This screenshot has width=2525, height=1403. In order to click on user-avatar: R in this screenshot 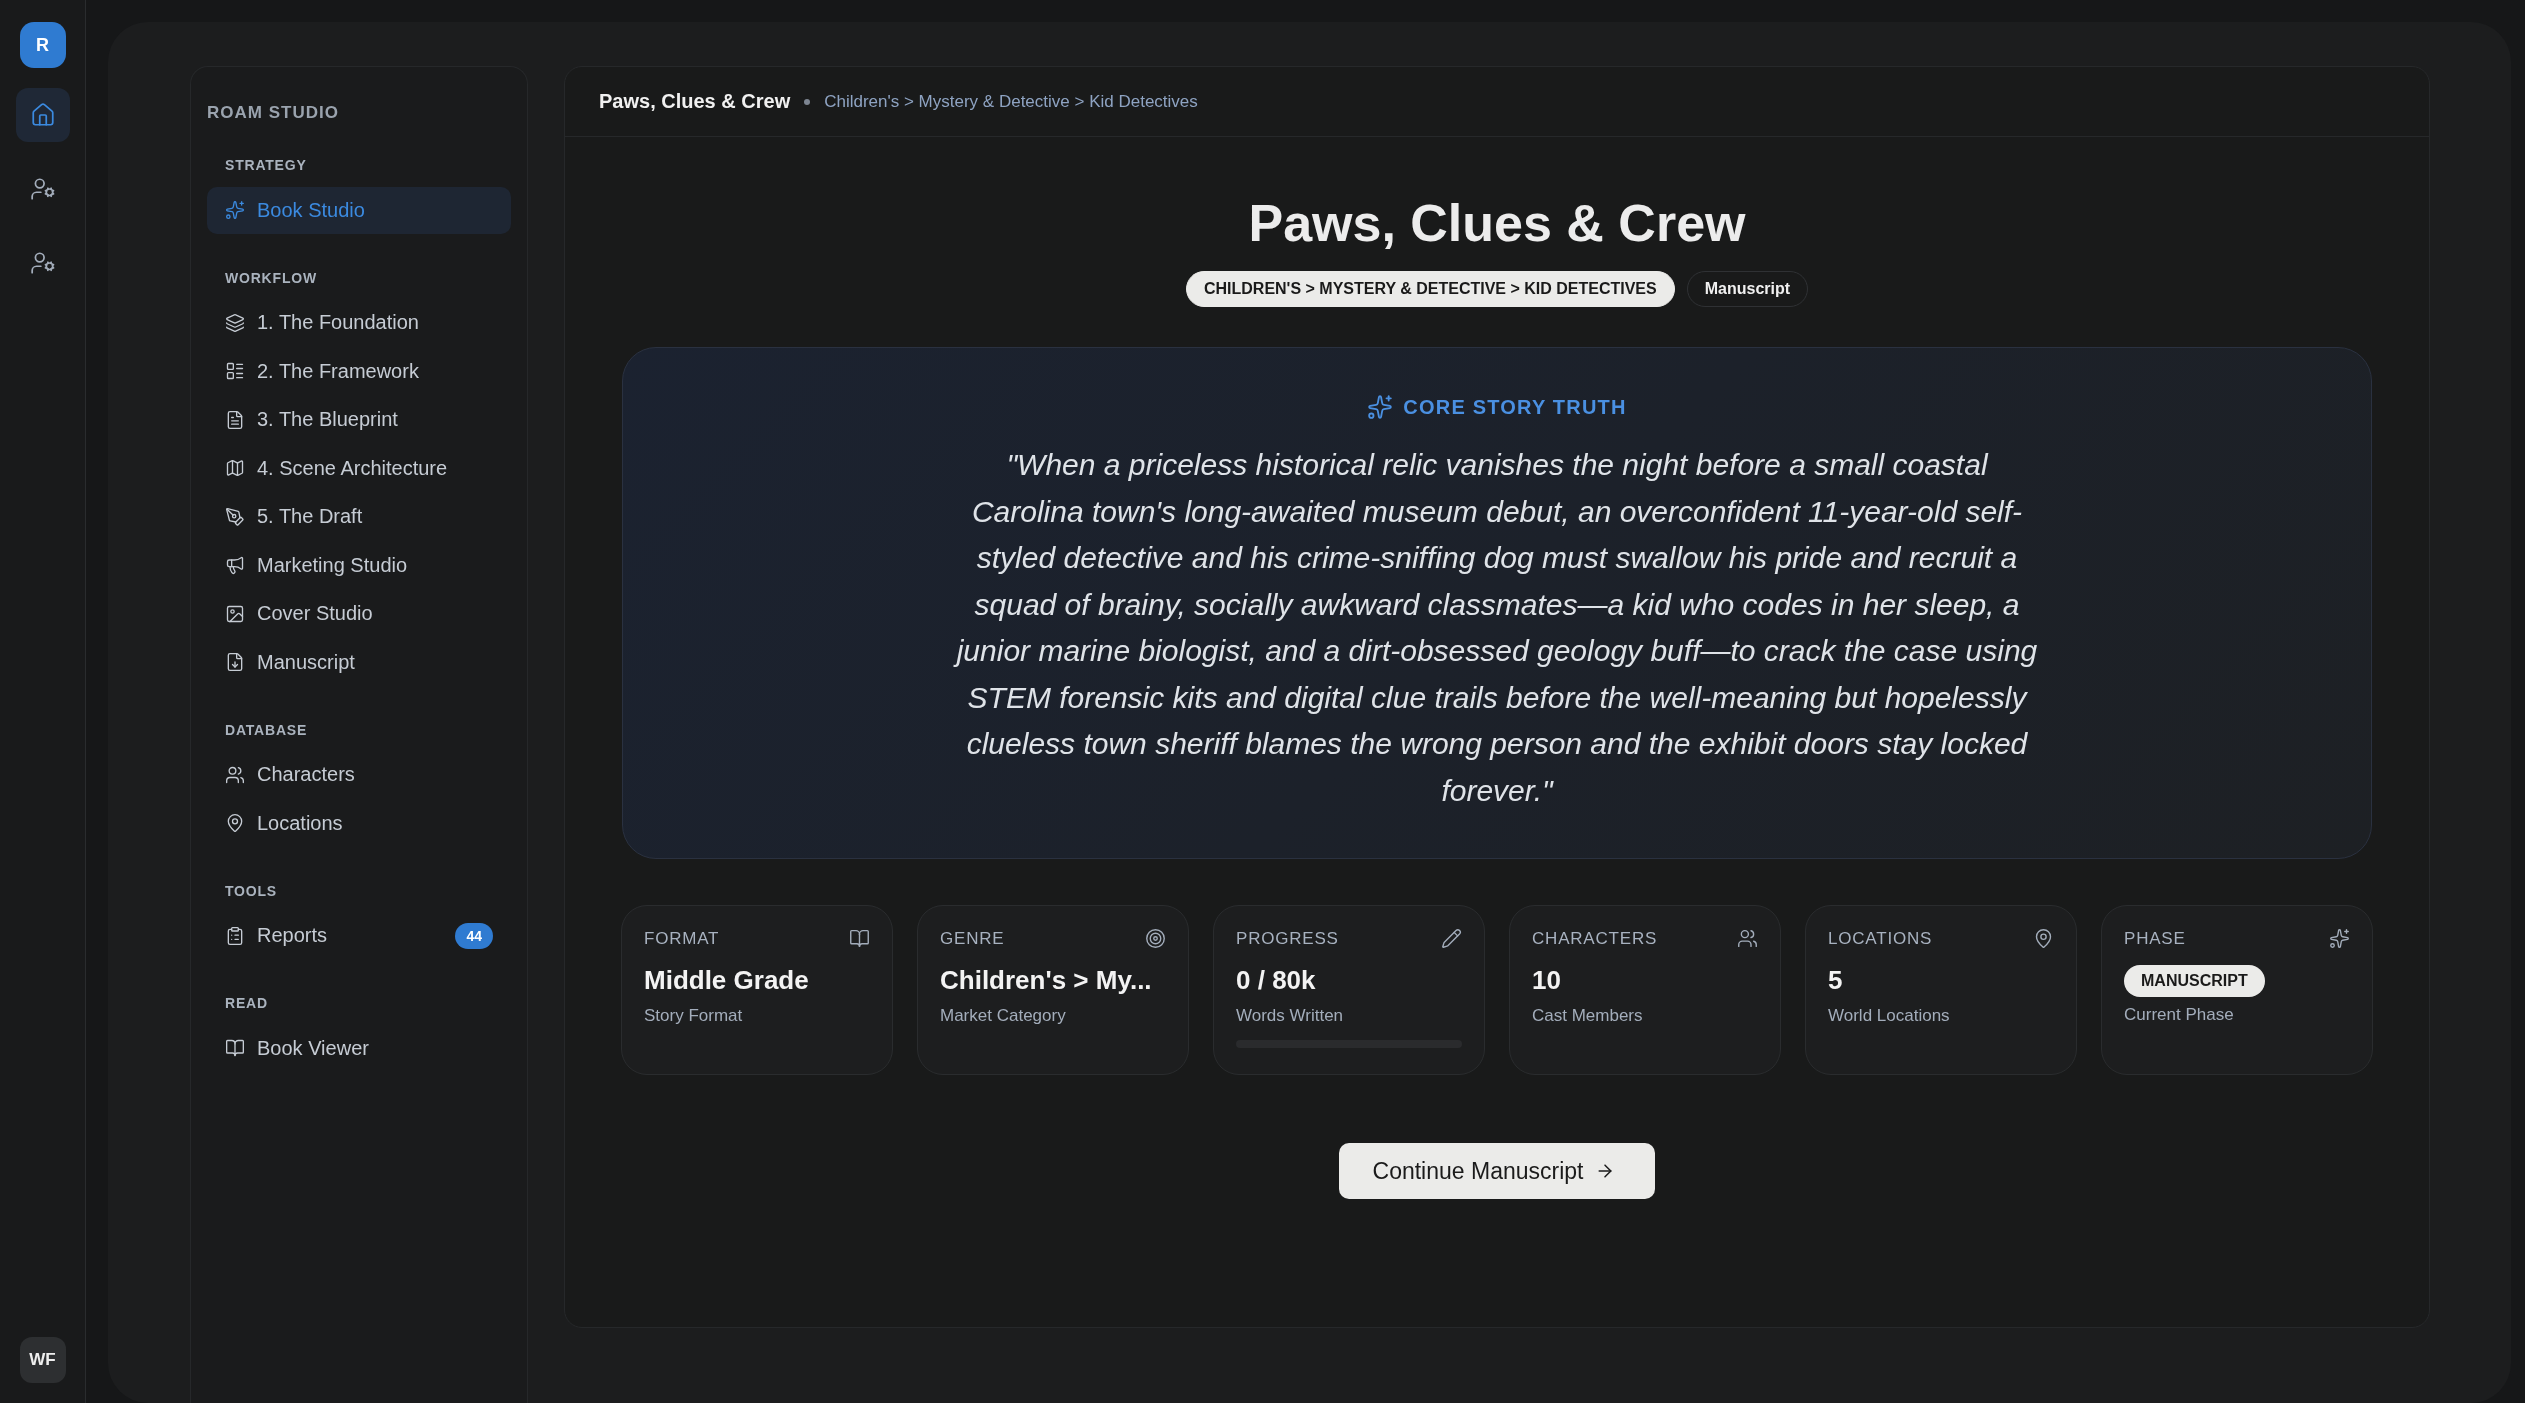, I will do `click(42, 45)`.